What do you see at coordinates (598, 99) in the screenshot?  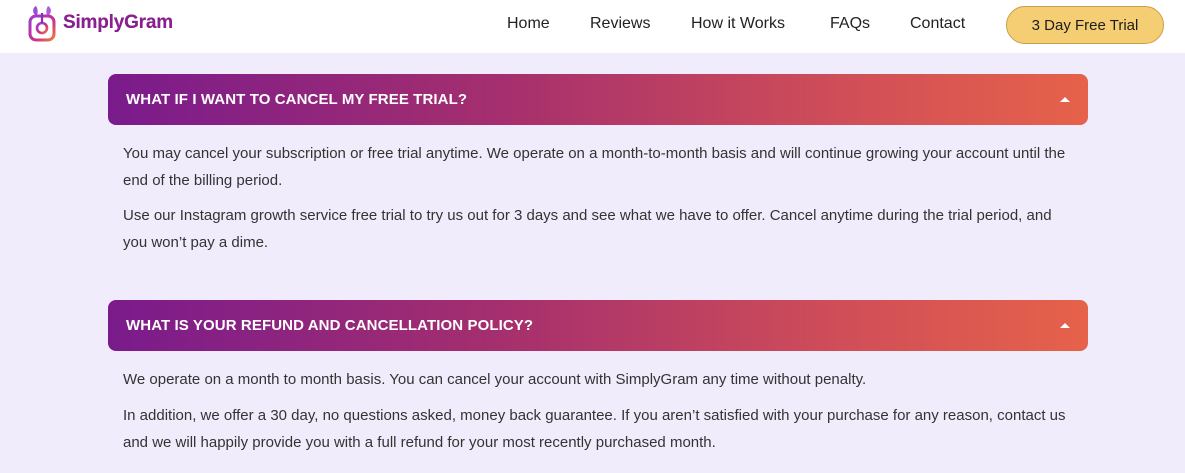 I see `faq-toggle-cancel-trial: WHAT IF I WANT TO CANCEL MY FREE TRIAL?` at bounding box center [598, 99].